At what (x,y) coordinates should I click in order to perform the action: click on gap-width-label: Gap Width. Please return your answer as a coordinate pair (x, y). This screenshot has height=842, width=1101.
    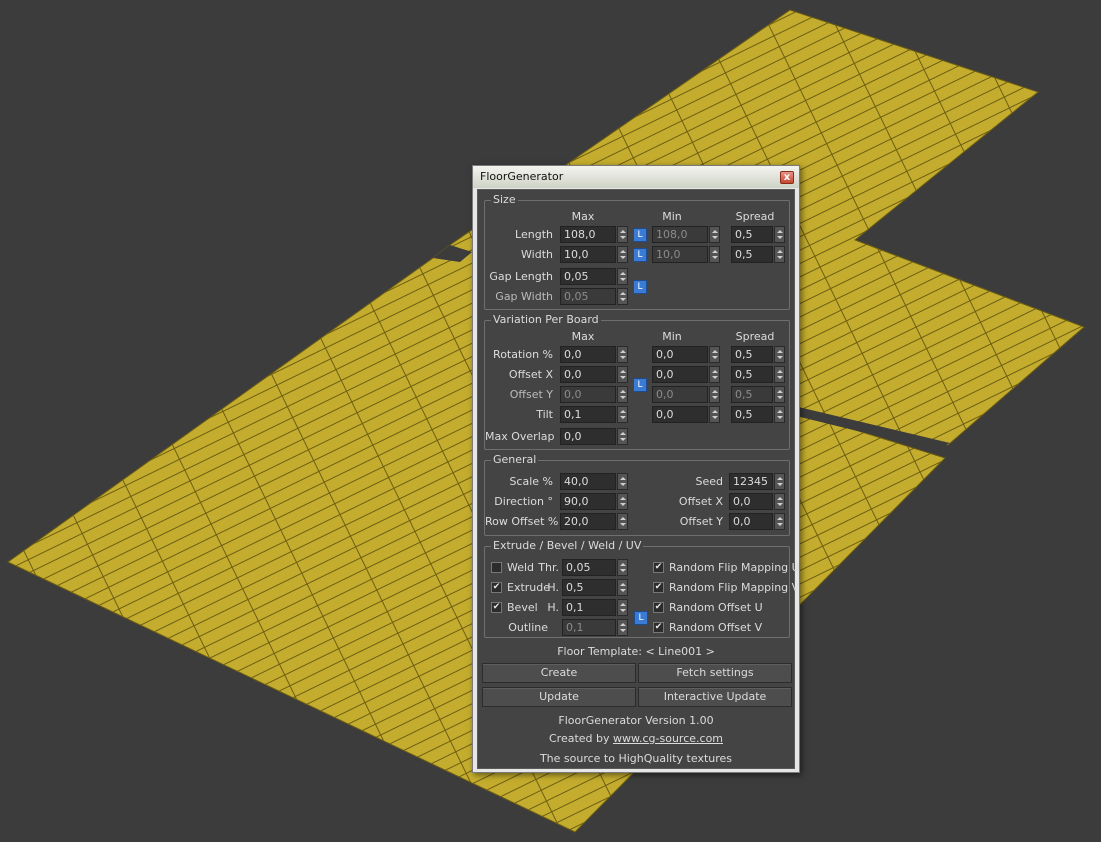
    Looking at the image, I should click on (524, 296).